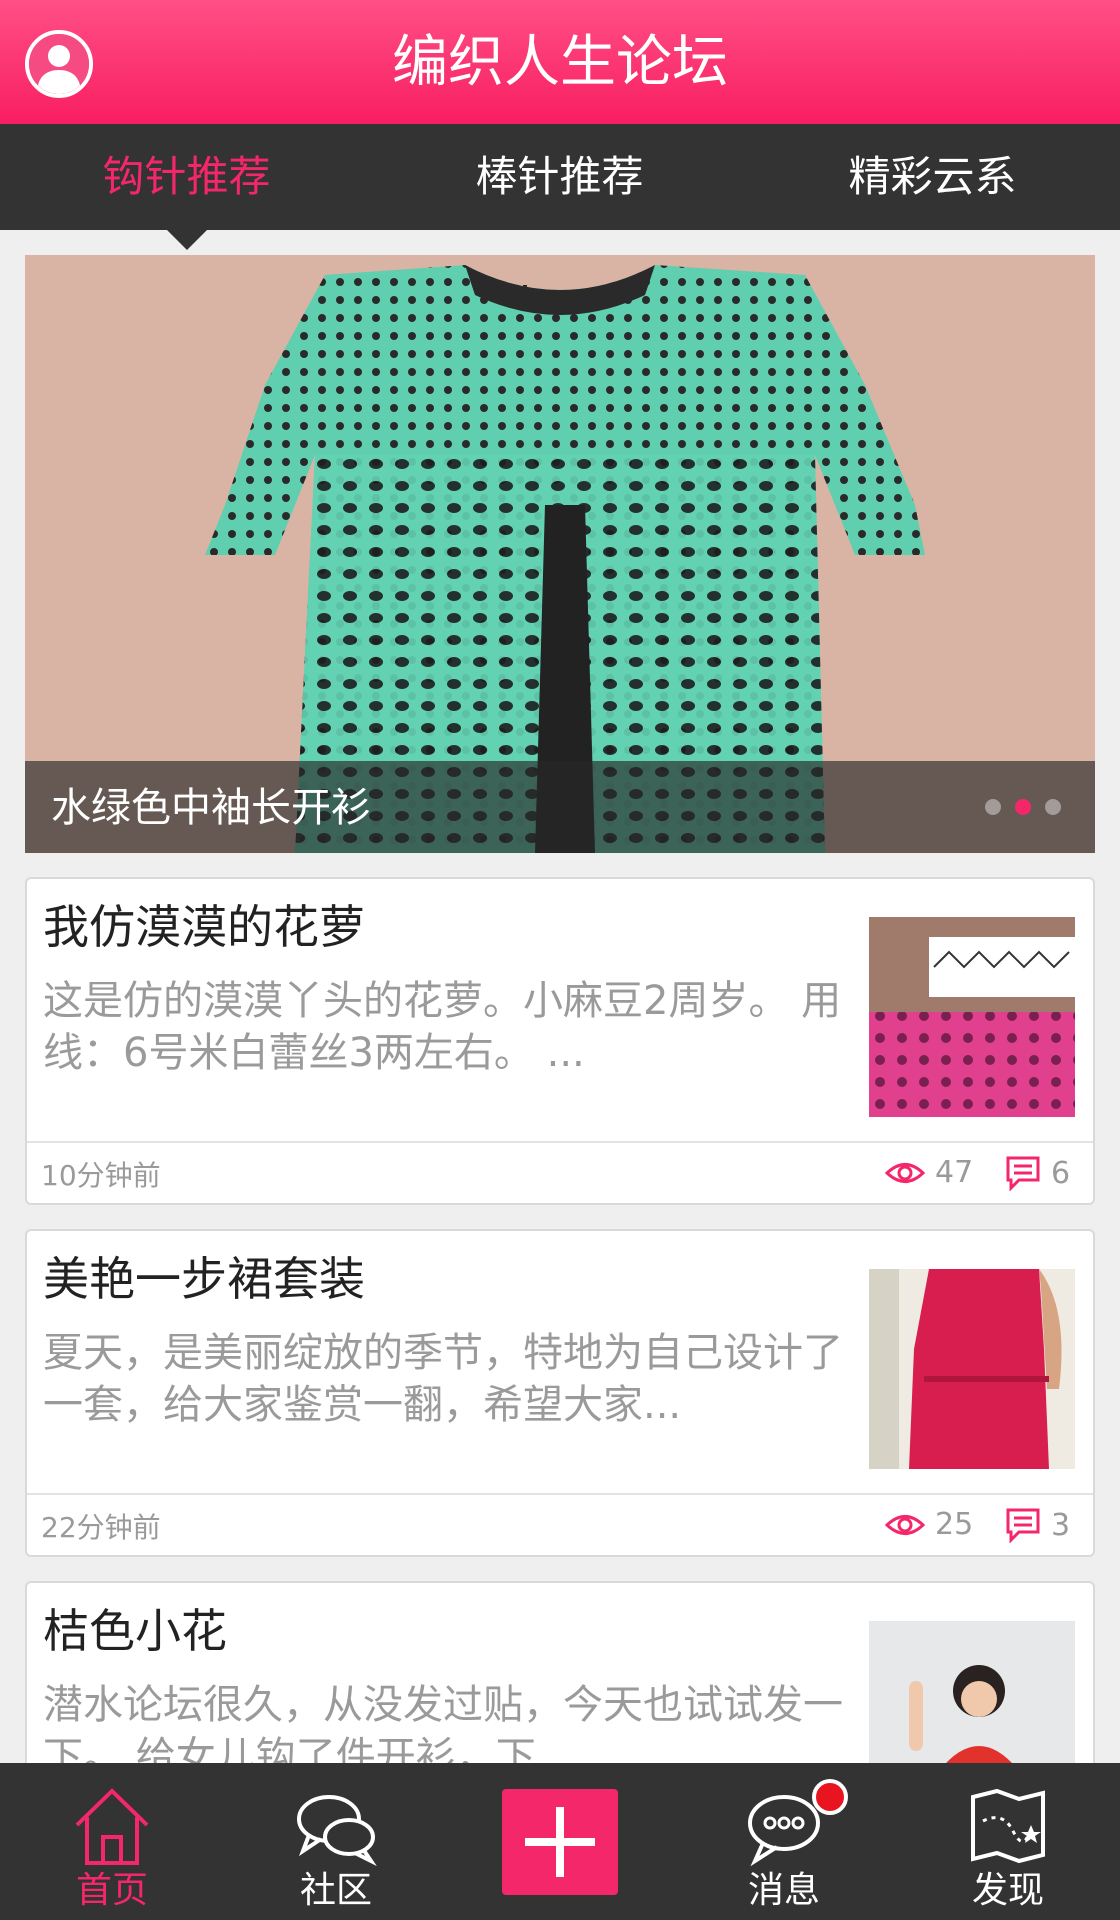 The image size is (1120, 1920). Describe the element at coordinates (560, 1172) in the screenshot. I see `post-footer: 10分钟前 47 6` at that location.